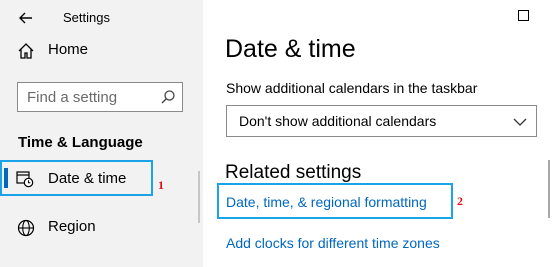  I want to click on sidebar-scrollbar, so click(199, 197).